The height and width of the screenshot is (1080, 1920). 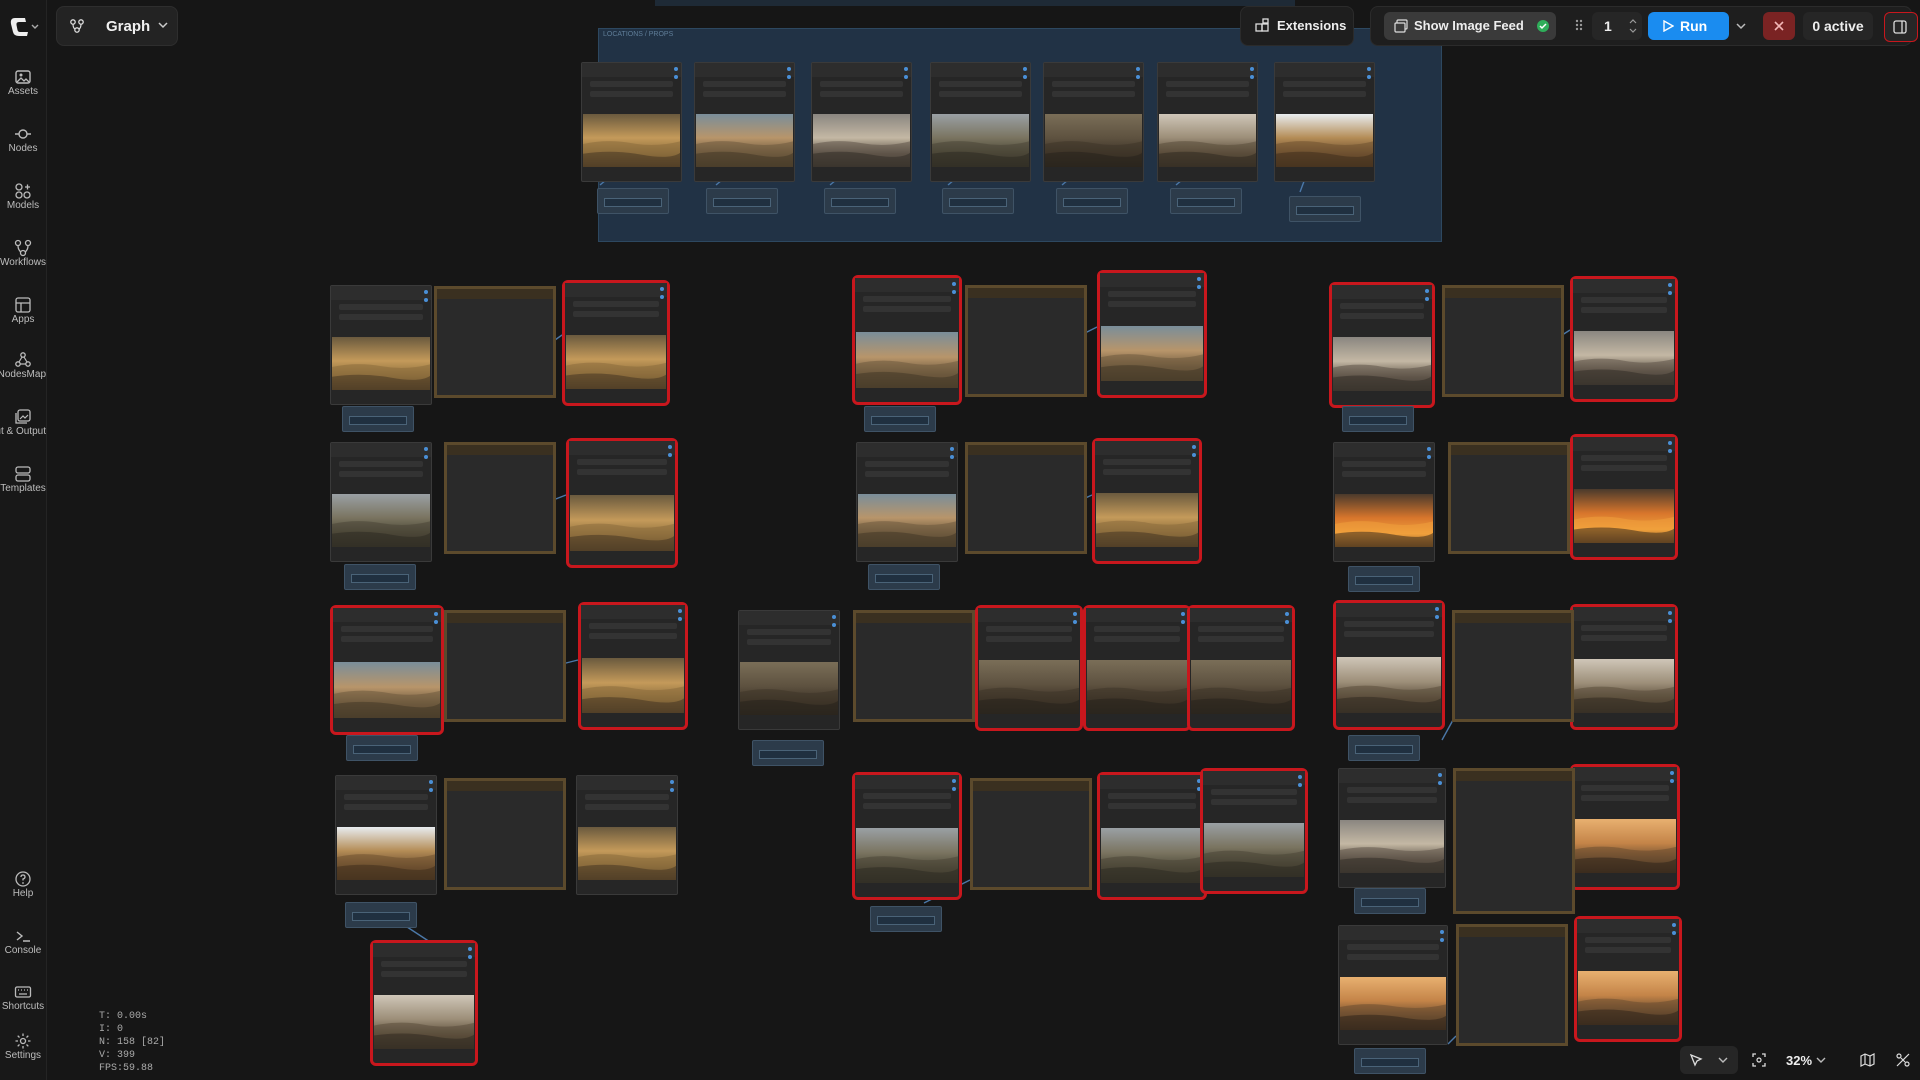 I want to click on sidebar-item-templates: Templates, so click(x=23, y=485).